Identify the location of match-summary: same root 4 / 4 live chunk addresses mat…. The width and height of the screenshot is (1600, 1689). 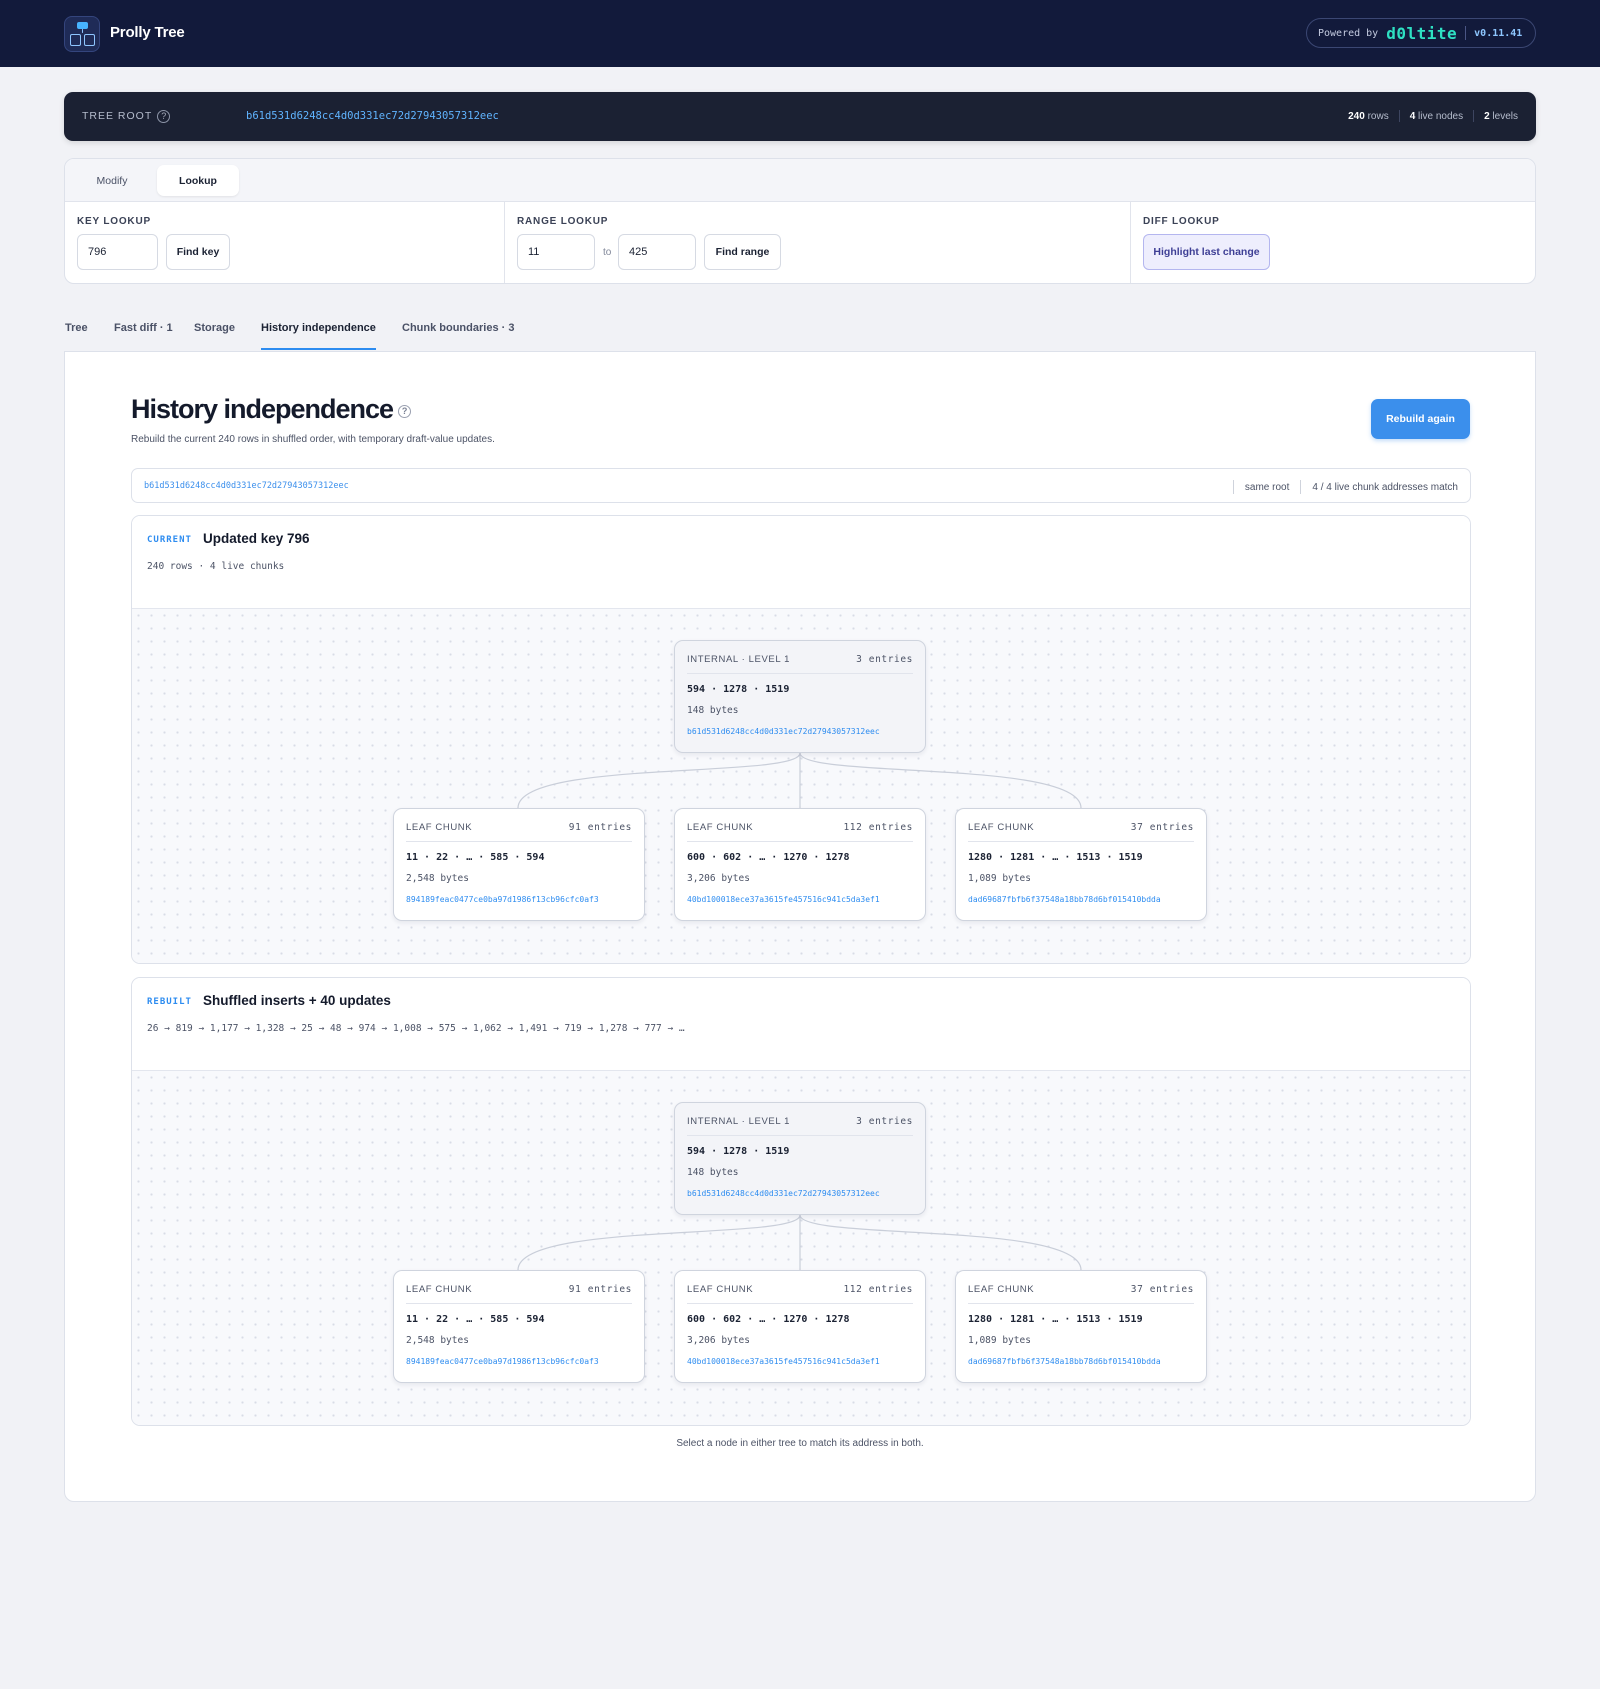
(1345, 487).